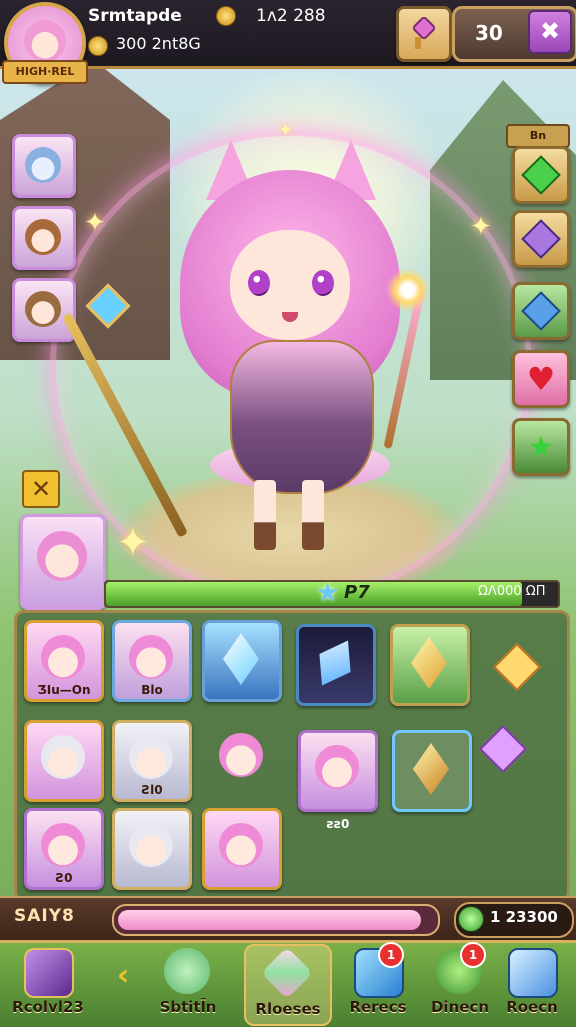 The width and height of the screenshot is (576, 1027). Describe the element at coordinates (532, 1007) in the screenshot. I see `nav-label: Roecn` at that location.